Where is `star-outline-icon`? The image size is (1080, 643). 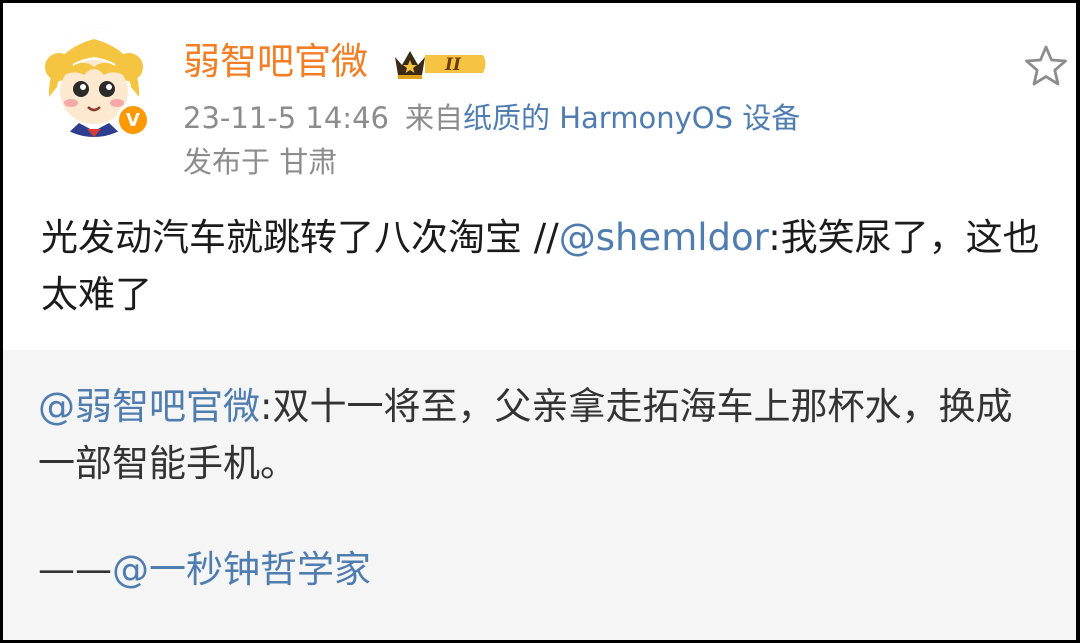 star-outline-icon is located at coordinates (1046, 66).